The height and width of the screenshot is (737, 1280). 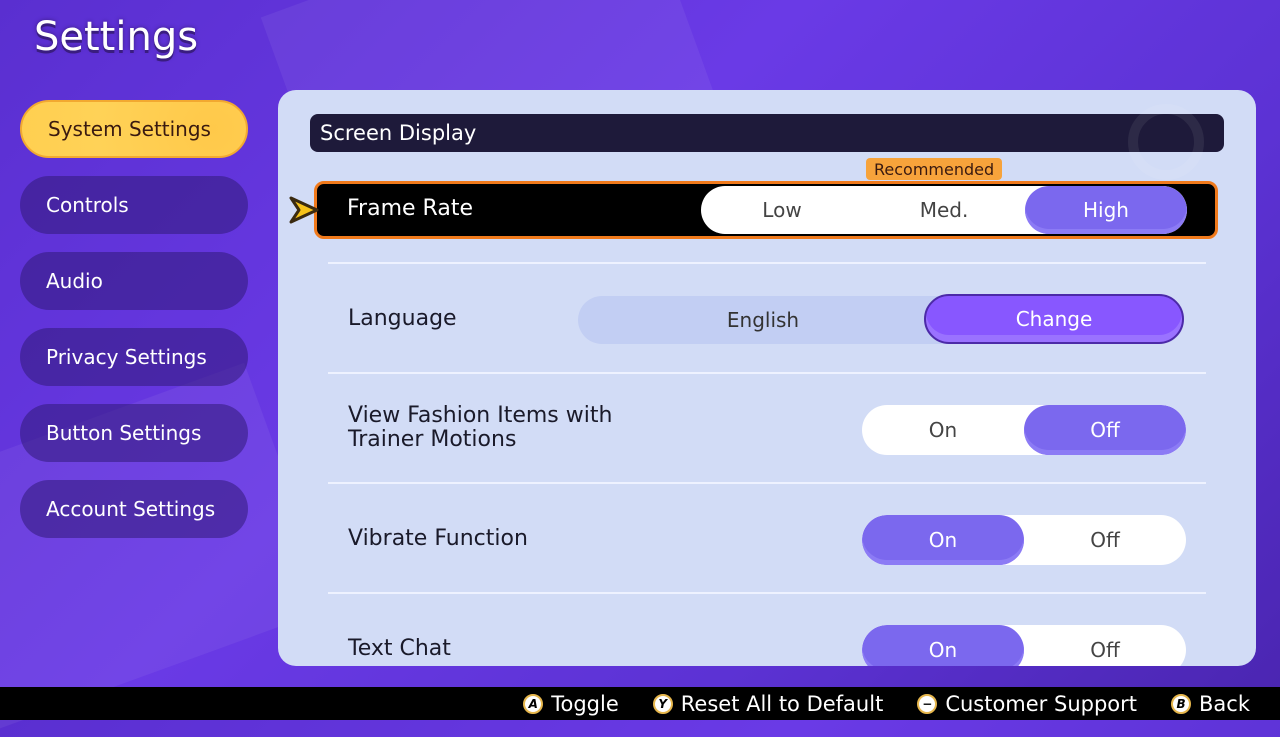 I want to click on page-title: Settings, so click(x=116, y=37).